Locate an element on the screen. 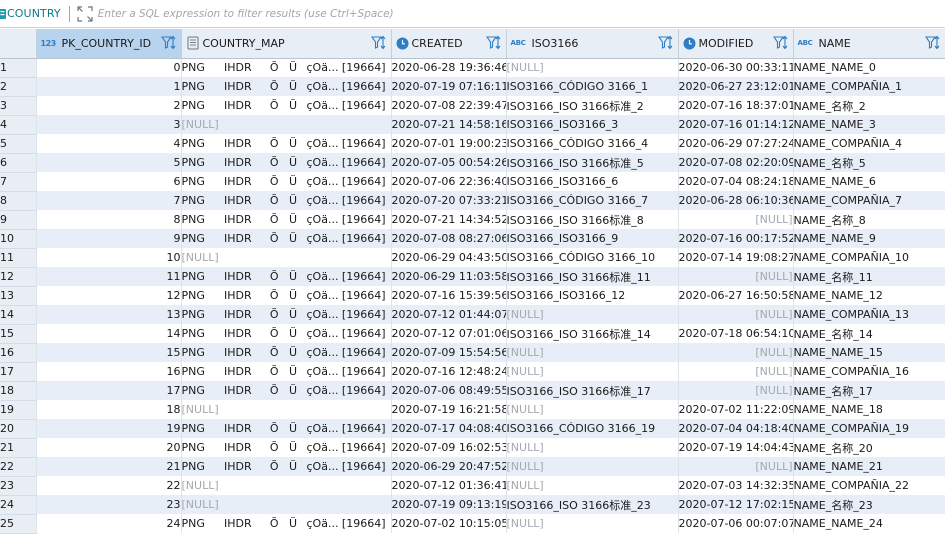 Image resolution: width=945 pixels, height=538 pixels. cell-name: NAME_名称_8 is located at coordinates (869, 219).